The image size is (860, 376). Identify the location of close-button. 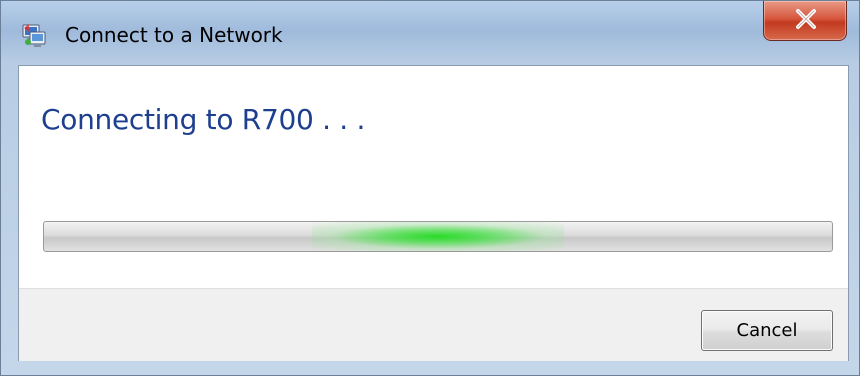
(805, 21).